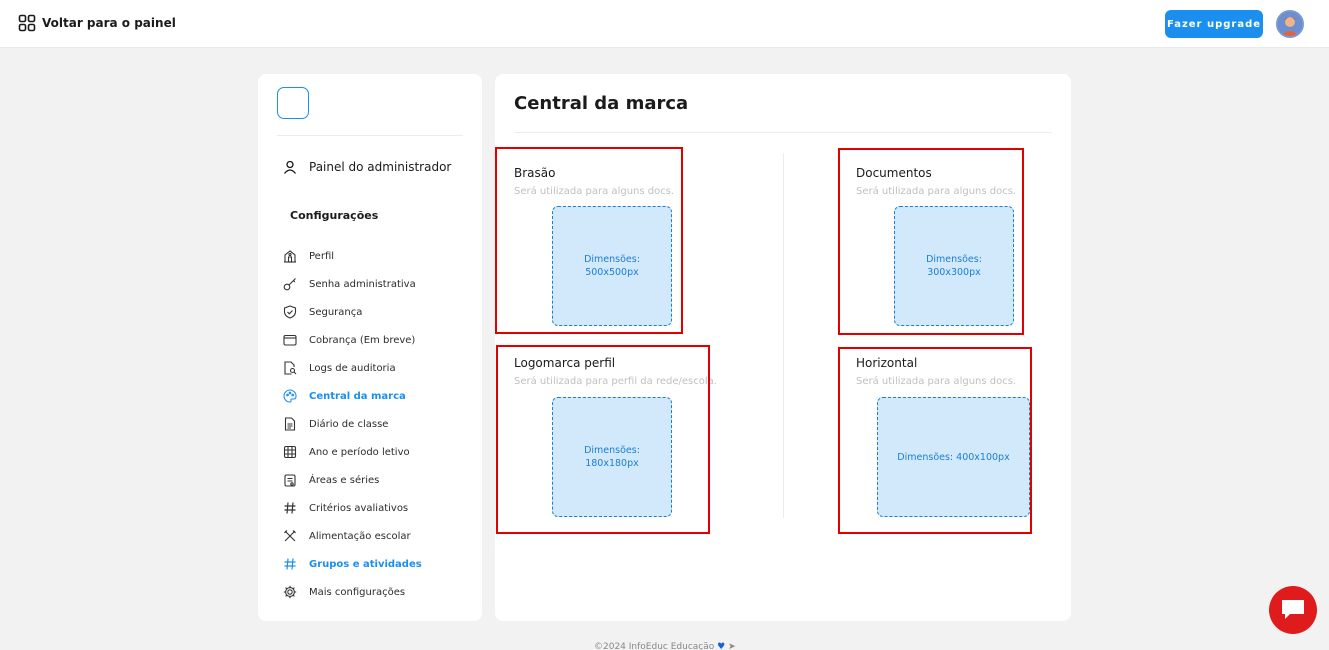 This screenshot has height=650, width=1329. What do you see at coordinates (535, 173) in the screenshot?
I see `card-title: Brasão` at bounding box center [535, 173].